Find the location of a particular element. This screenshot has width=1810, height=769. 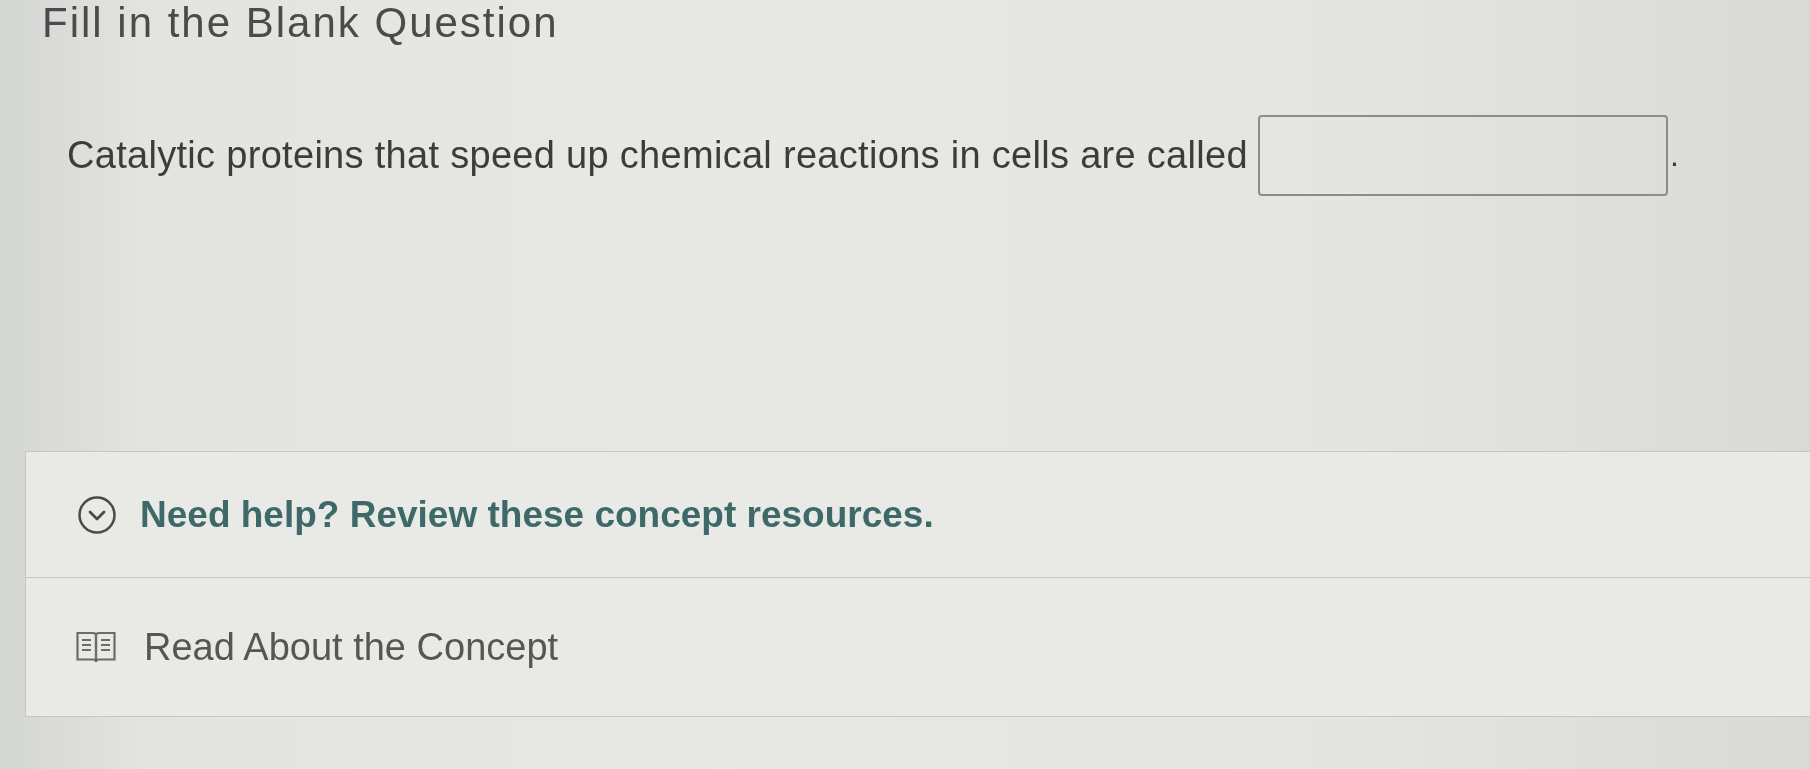

book-icon is located at coordinates (96, 647).